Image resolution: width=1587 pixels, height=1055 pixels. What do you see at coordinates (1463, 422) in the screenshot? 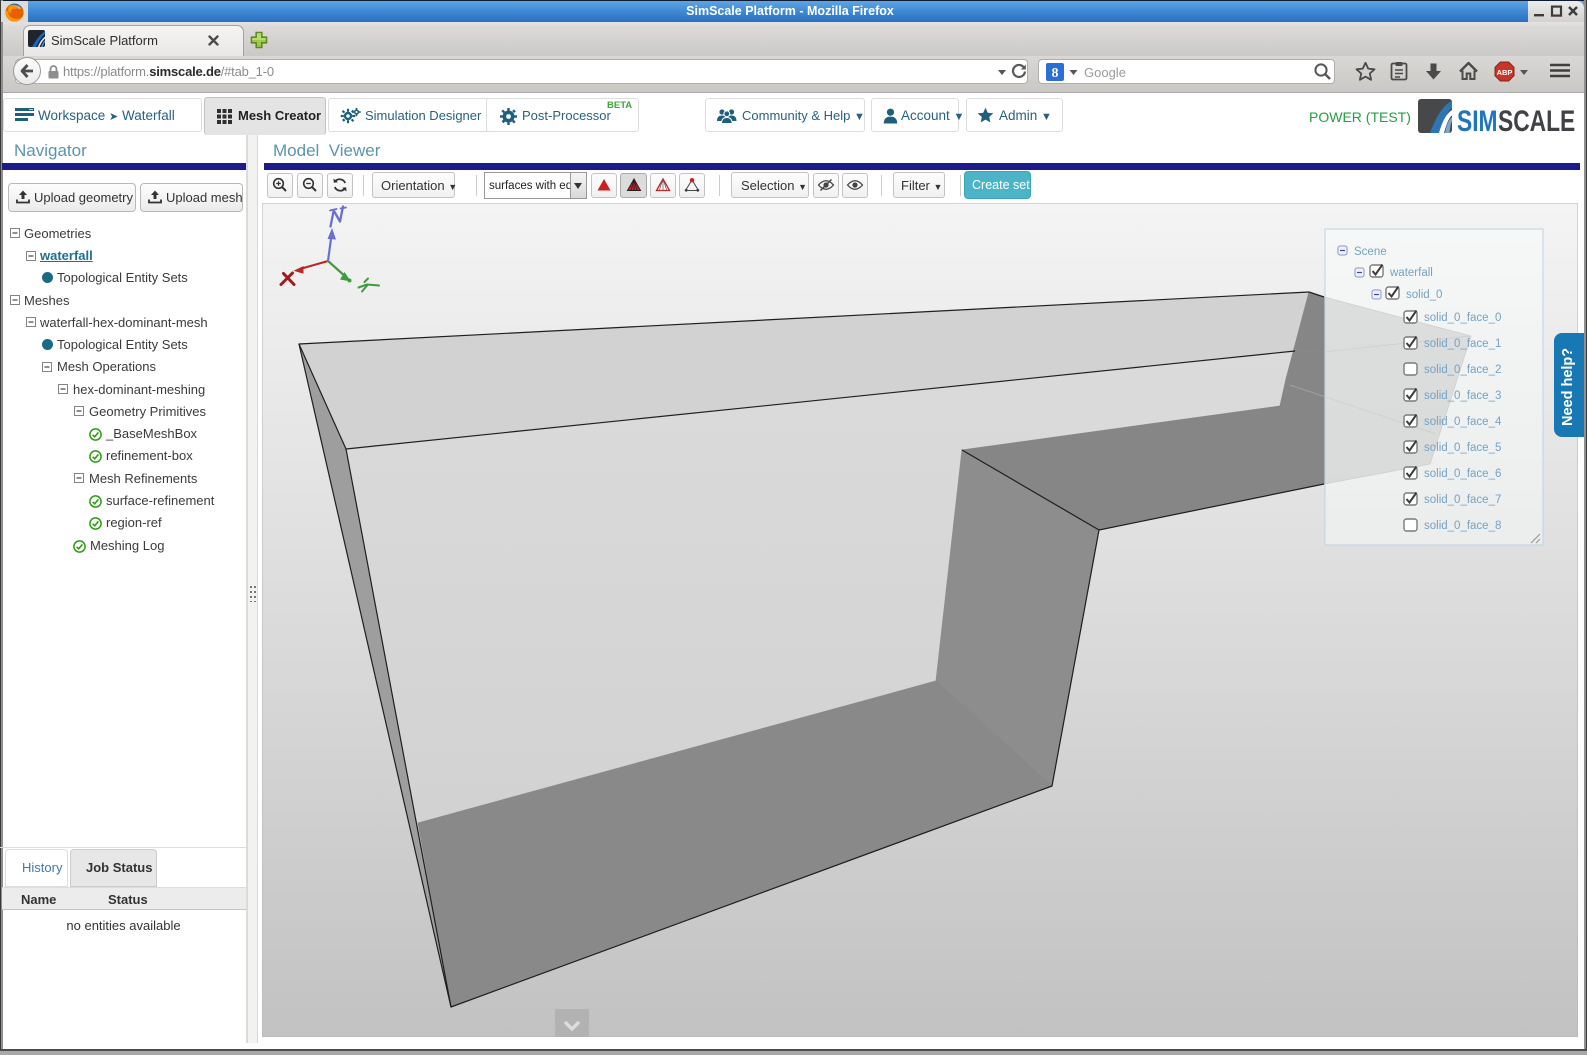
I see `svg-text: solid_0_face_4` at bounding box center [1463, 422].